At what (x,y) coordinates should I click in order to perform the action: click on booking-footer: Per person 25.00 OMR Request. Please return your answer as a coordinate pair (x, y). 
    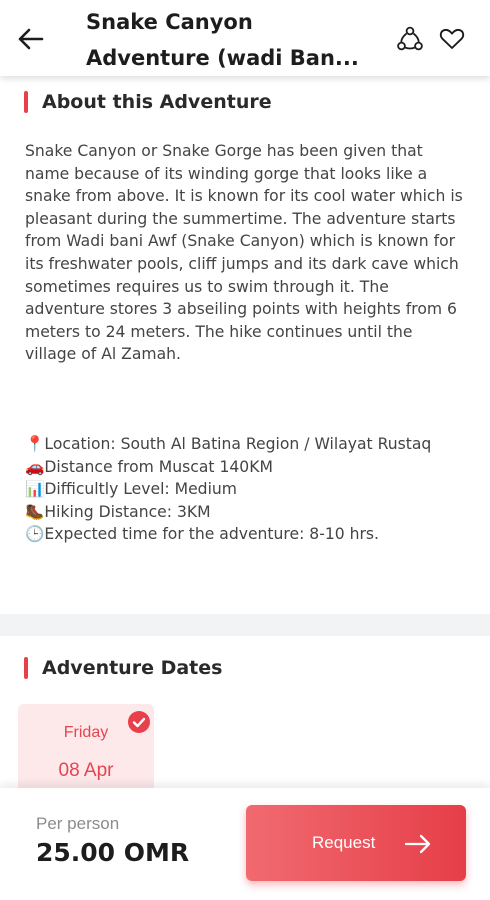
    Looking at the image, I should click on (245, 844).